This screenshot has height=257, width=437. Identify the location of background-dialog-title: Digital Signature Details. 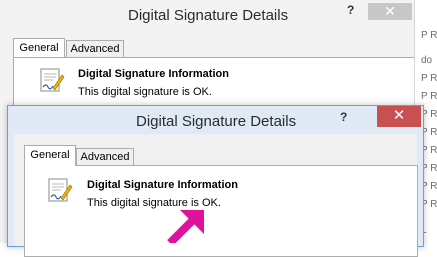
(208, 15).